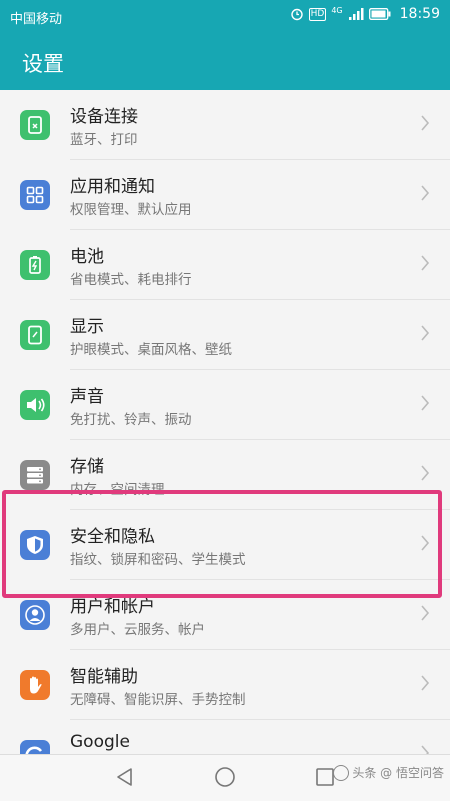 The height and width of the screenshot is (801, 450). Describe the element at coordinates (87, 257) in the screenshot. I see `settings-item-label: 电池` at that location.